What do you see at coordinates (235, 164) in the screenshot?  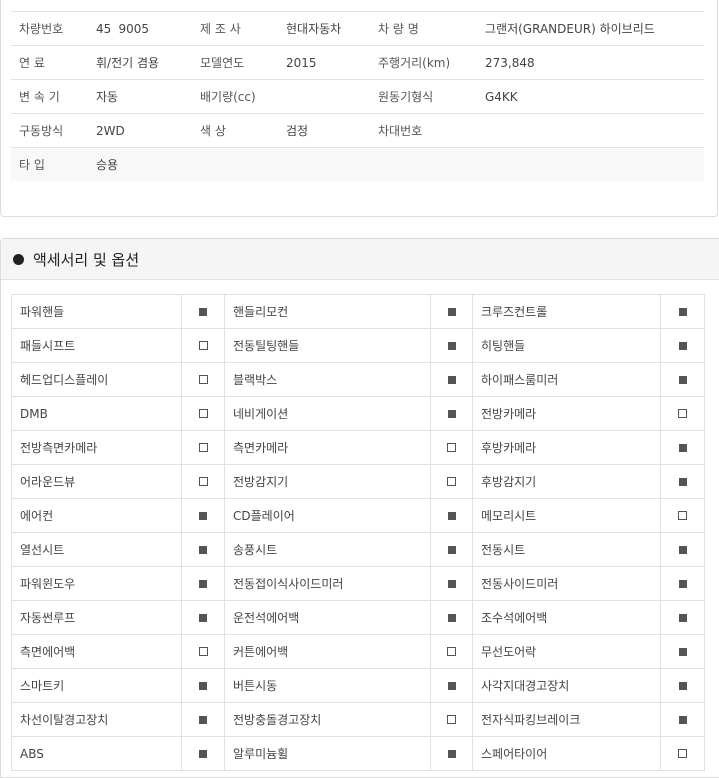 I see `spec-label` at bounding box center [235, 164].